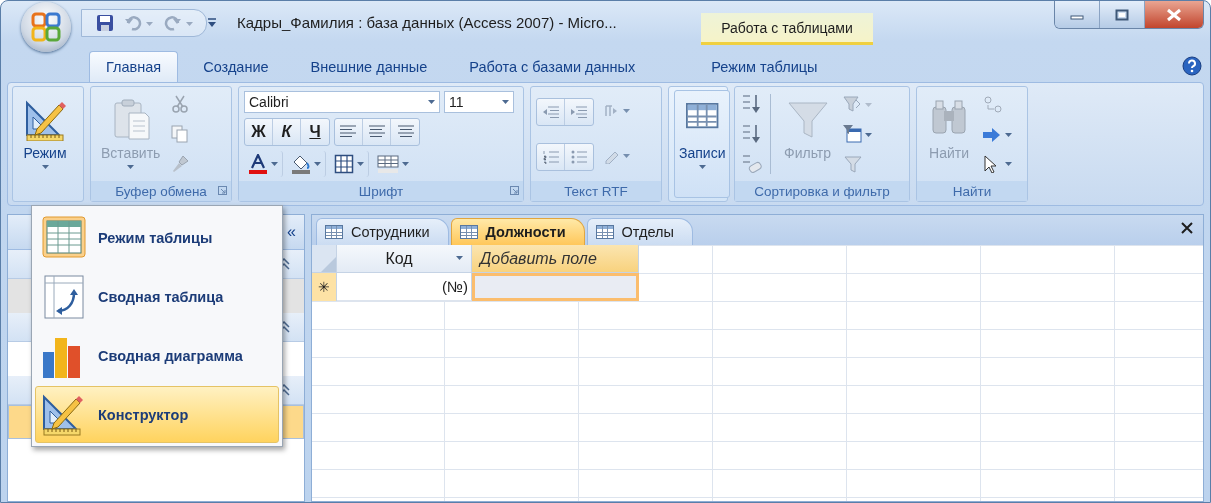 The height and width of the screenshot is (503, 1211). Describe the element at coordinates (997, 164) in the screenshot. I see `cursor-icon` at that location.